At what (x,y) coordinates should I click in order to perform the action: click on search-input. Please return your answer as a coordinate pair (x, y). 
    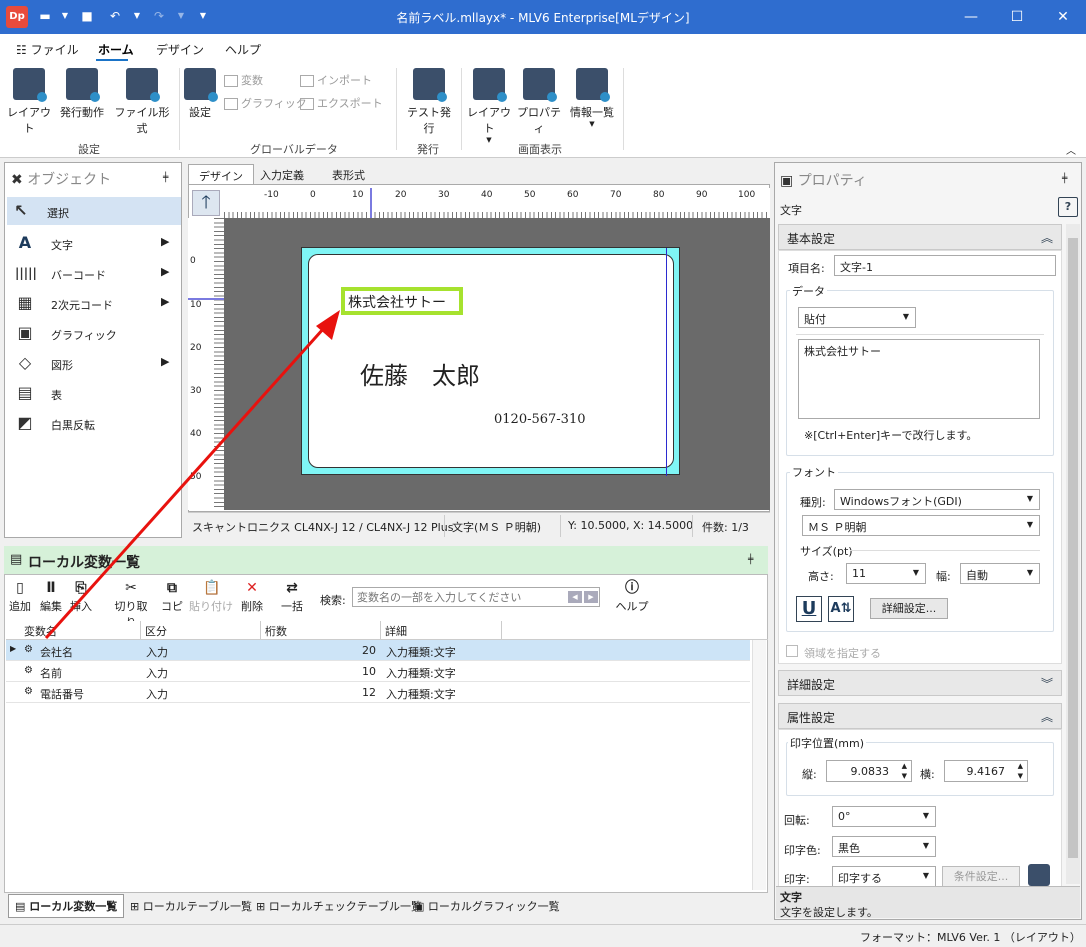
    Looking at the image, I should click on (476, 597).